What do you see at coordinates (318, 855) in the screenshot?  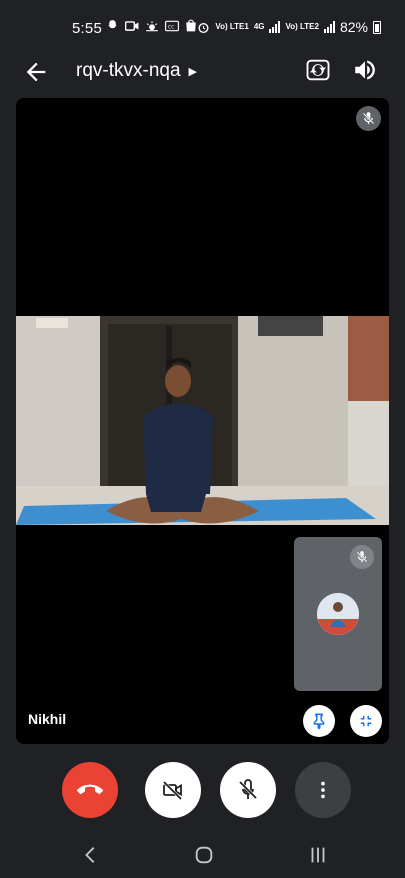 I see `recents-icon` at bounding box center [318, 855].